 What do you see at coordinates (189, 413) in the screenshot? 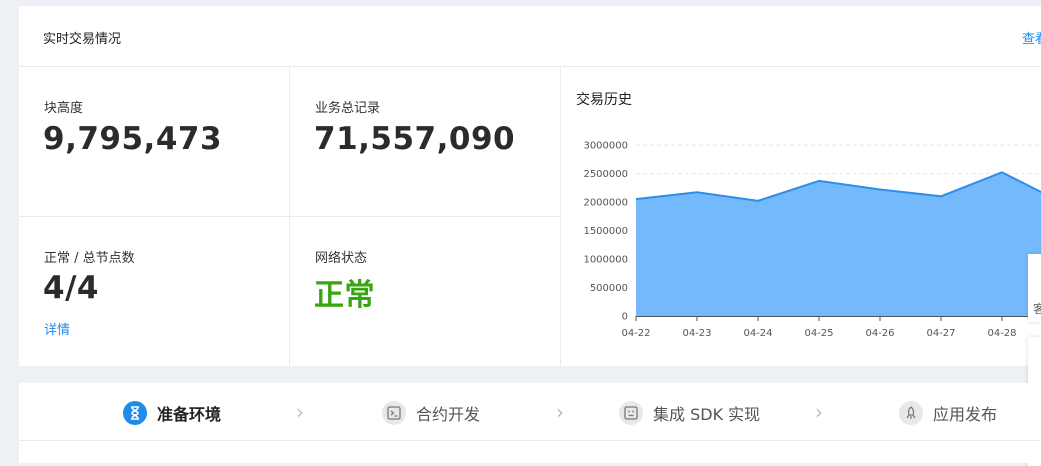
I see `step-label: 准备环境` at bounding box center [189, 413].